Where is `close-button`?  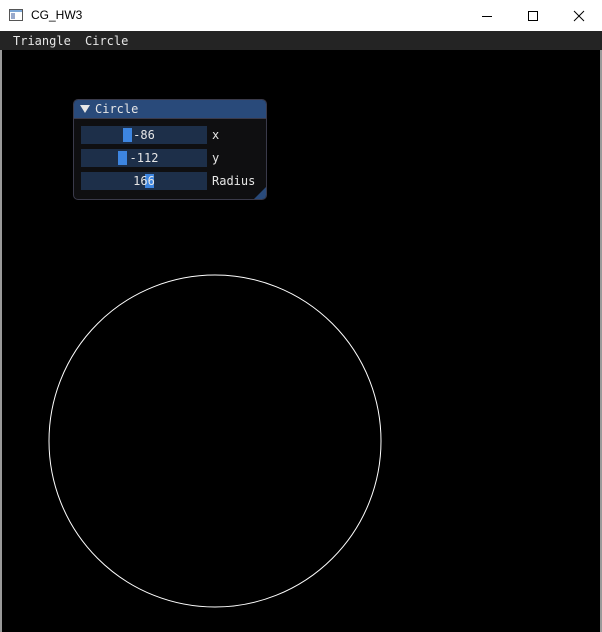
close-button is located at coordinates (579, 15).